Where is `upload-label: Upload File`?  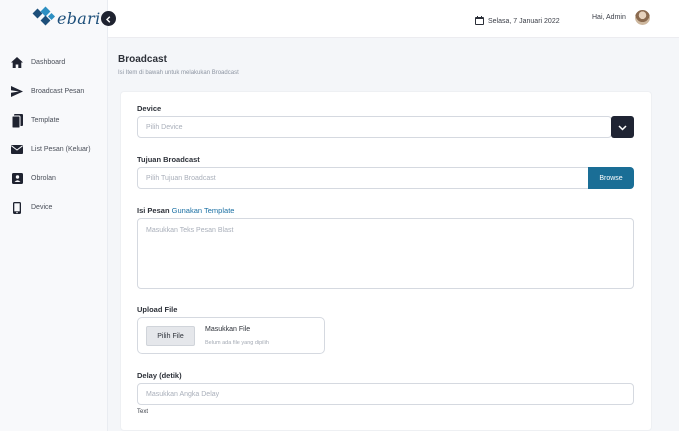
upload-label: Upload File is located at coordinates (157, 309).